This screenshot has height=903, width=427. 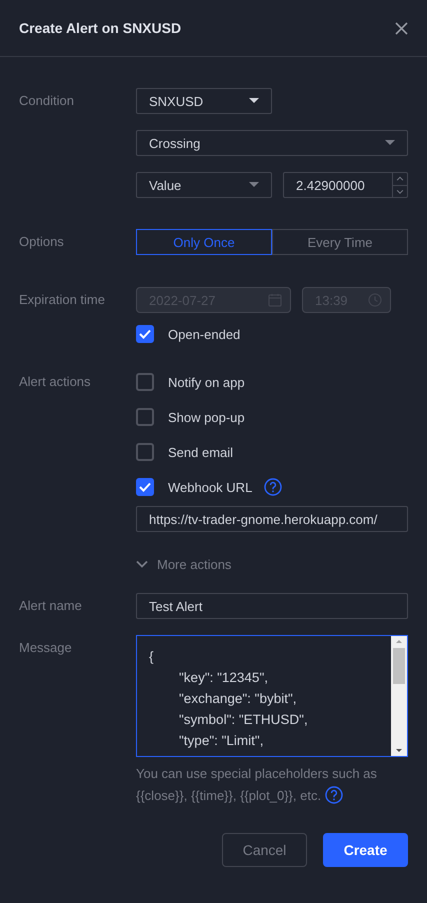 I want to click on window-title: Create Alert on SNXUSD, so click(x=100, y=28).